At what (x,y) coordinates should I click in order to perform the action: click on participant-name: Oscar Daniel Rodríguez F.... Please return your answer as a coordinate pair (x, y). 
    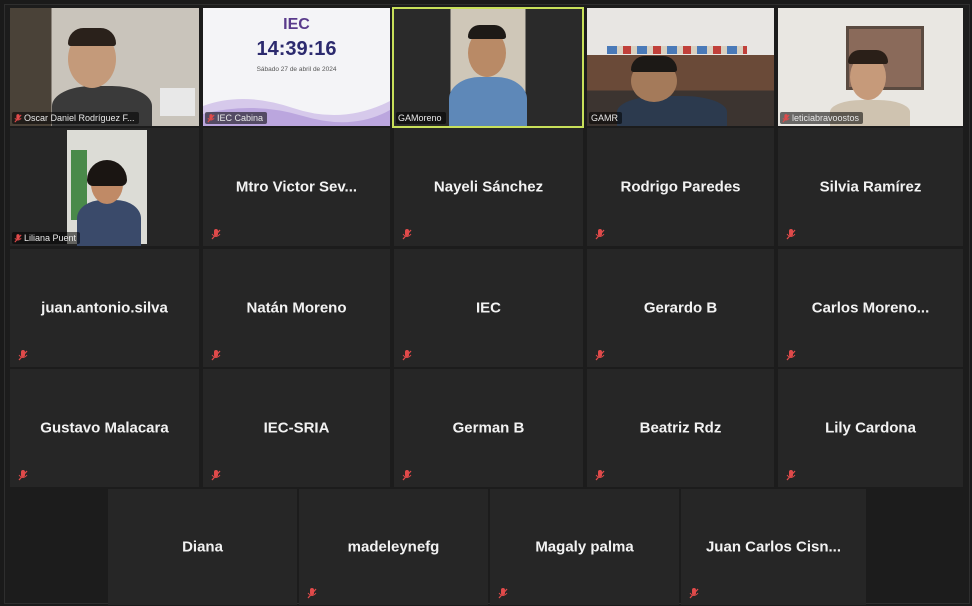
    Looking at the image, I should click on (79, 118).